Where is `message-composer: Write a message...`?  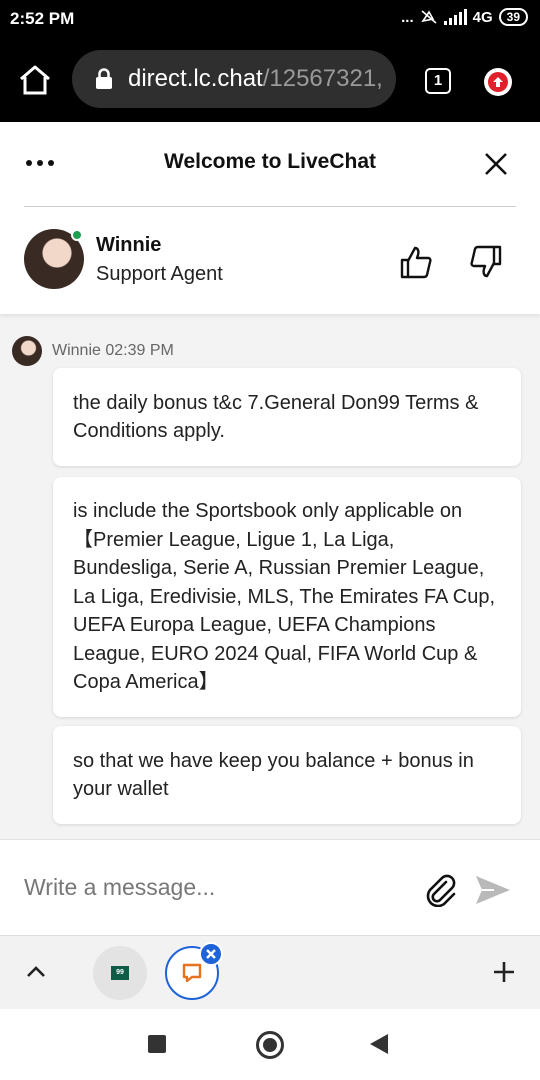 message-composer: Write a message... is located at coordinates (270, 887).